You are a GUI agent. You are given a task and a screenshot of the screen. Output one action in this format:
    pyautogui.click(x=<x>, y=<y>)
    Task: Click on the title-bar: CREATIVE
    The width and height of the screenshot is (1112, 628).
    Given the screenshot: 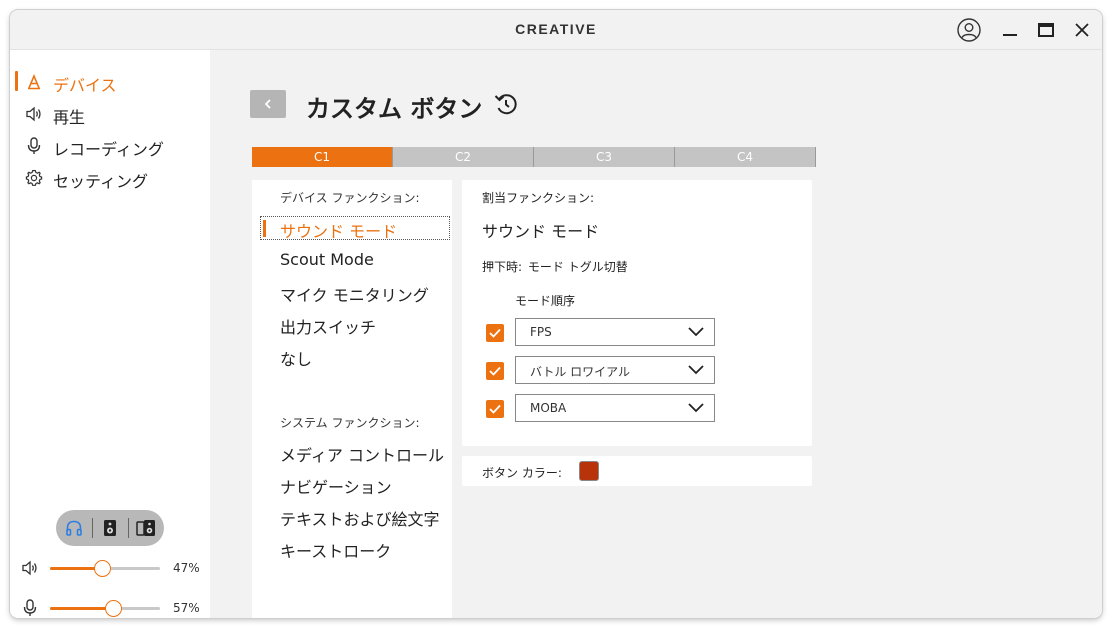 What is the action you would take?
    pyautogui.click(x=556, y=30)
    